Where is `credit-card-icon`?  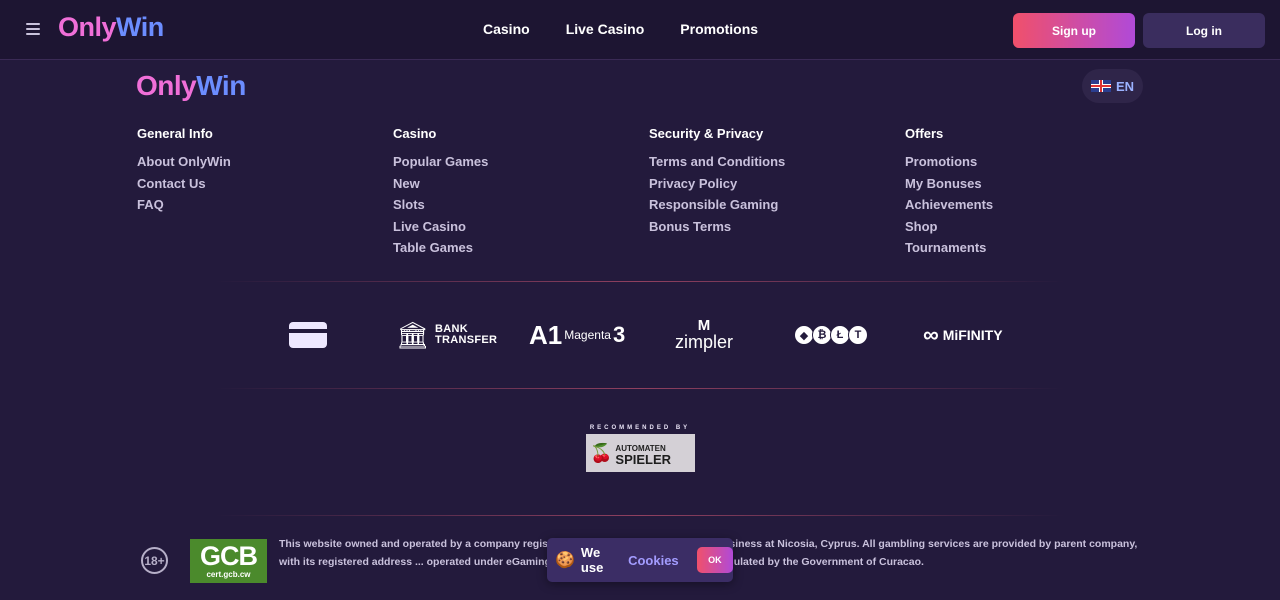
credit-card-icon is located at coordinates (308, 335).